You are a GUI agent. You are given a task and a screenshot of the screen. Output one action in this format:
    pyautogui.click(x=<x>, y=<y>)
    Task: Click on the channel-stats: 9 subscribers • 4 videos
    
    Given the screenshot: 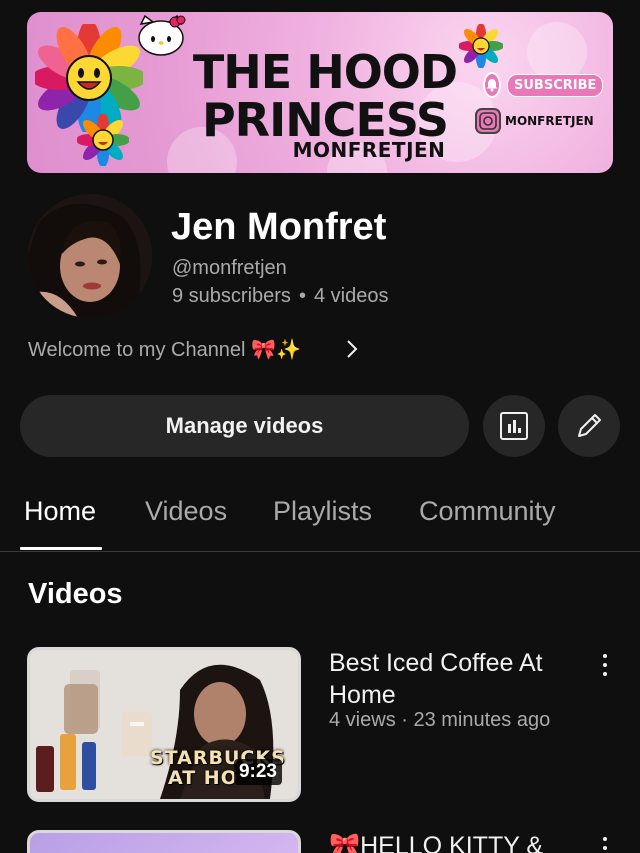 What is the action you would take?
    pyautogui.click(x=280, y=296)
    